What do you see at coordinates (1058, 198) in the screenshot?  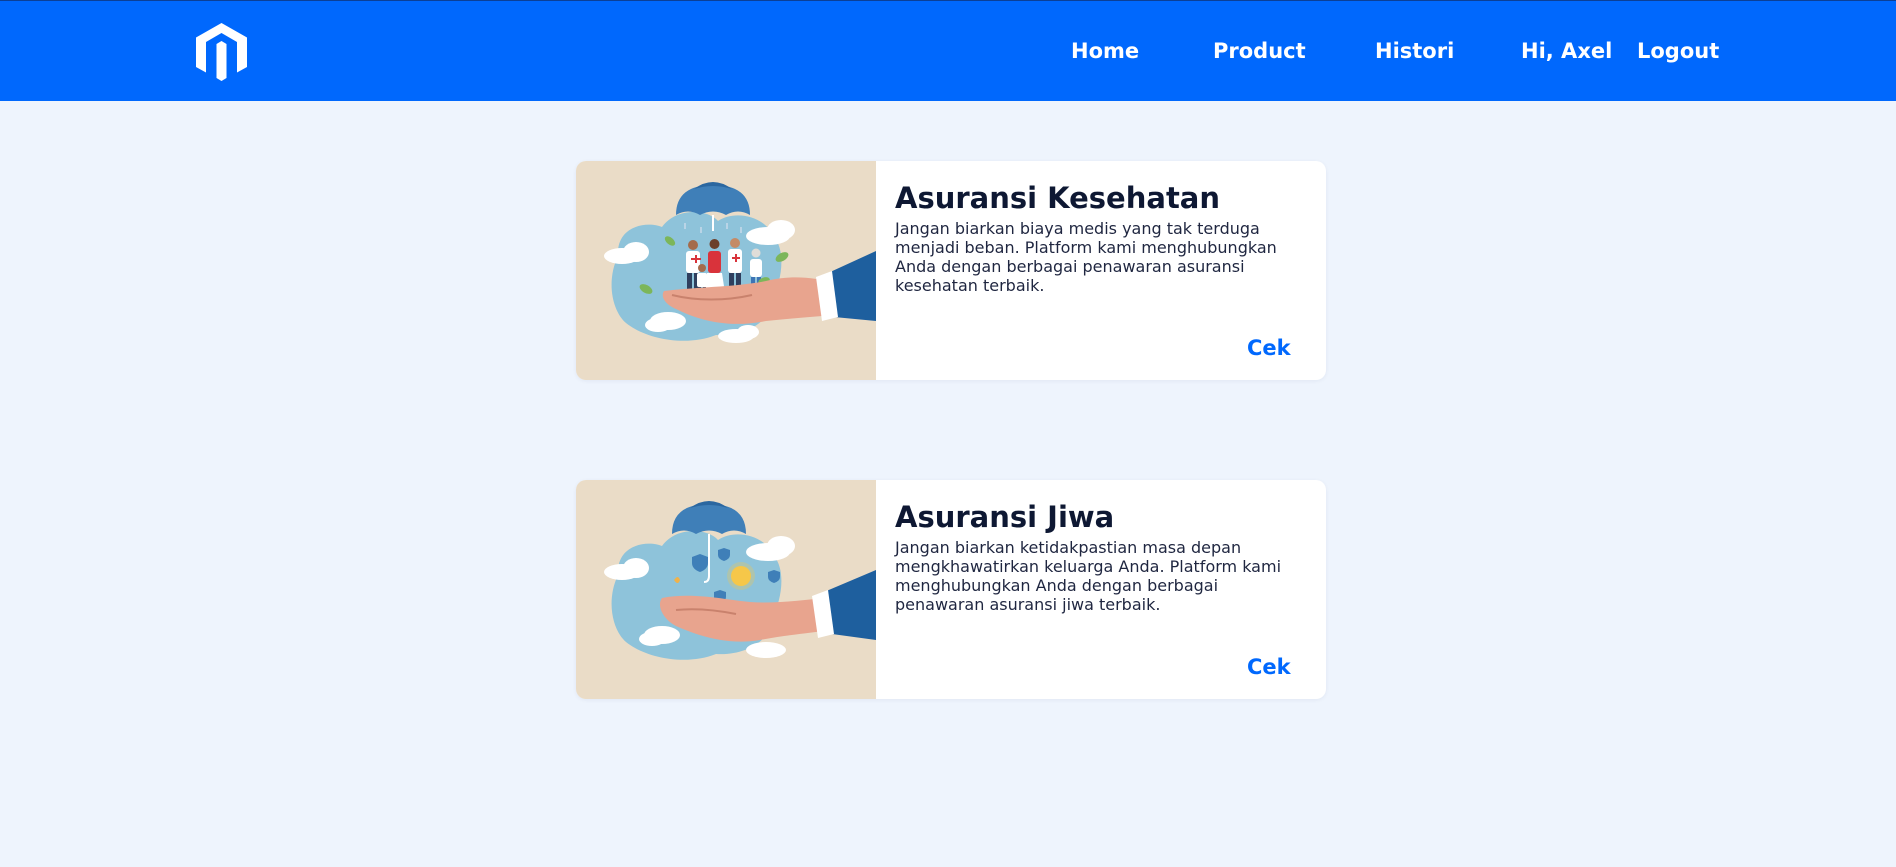 I see `card-title: Asuransi Kesehatan` at bounding box center [1058, 198].